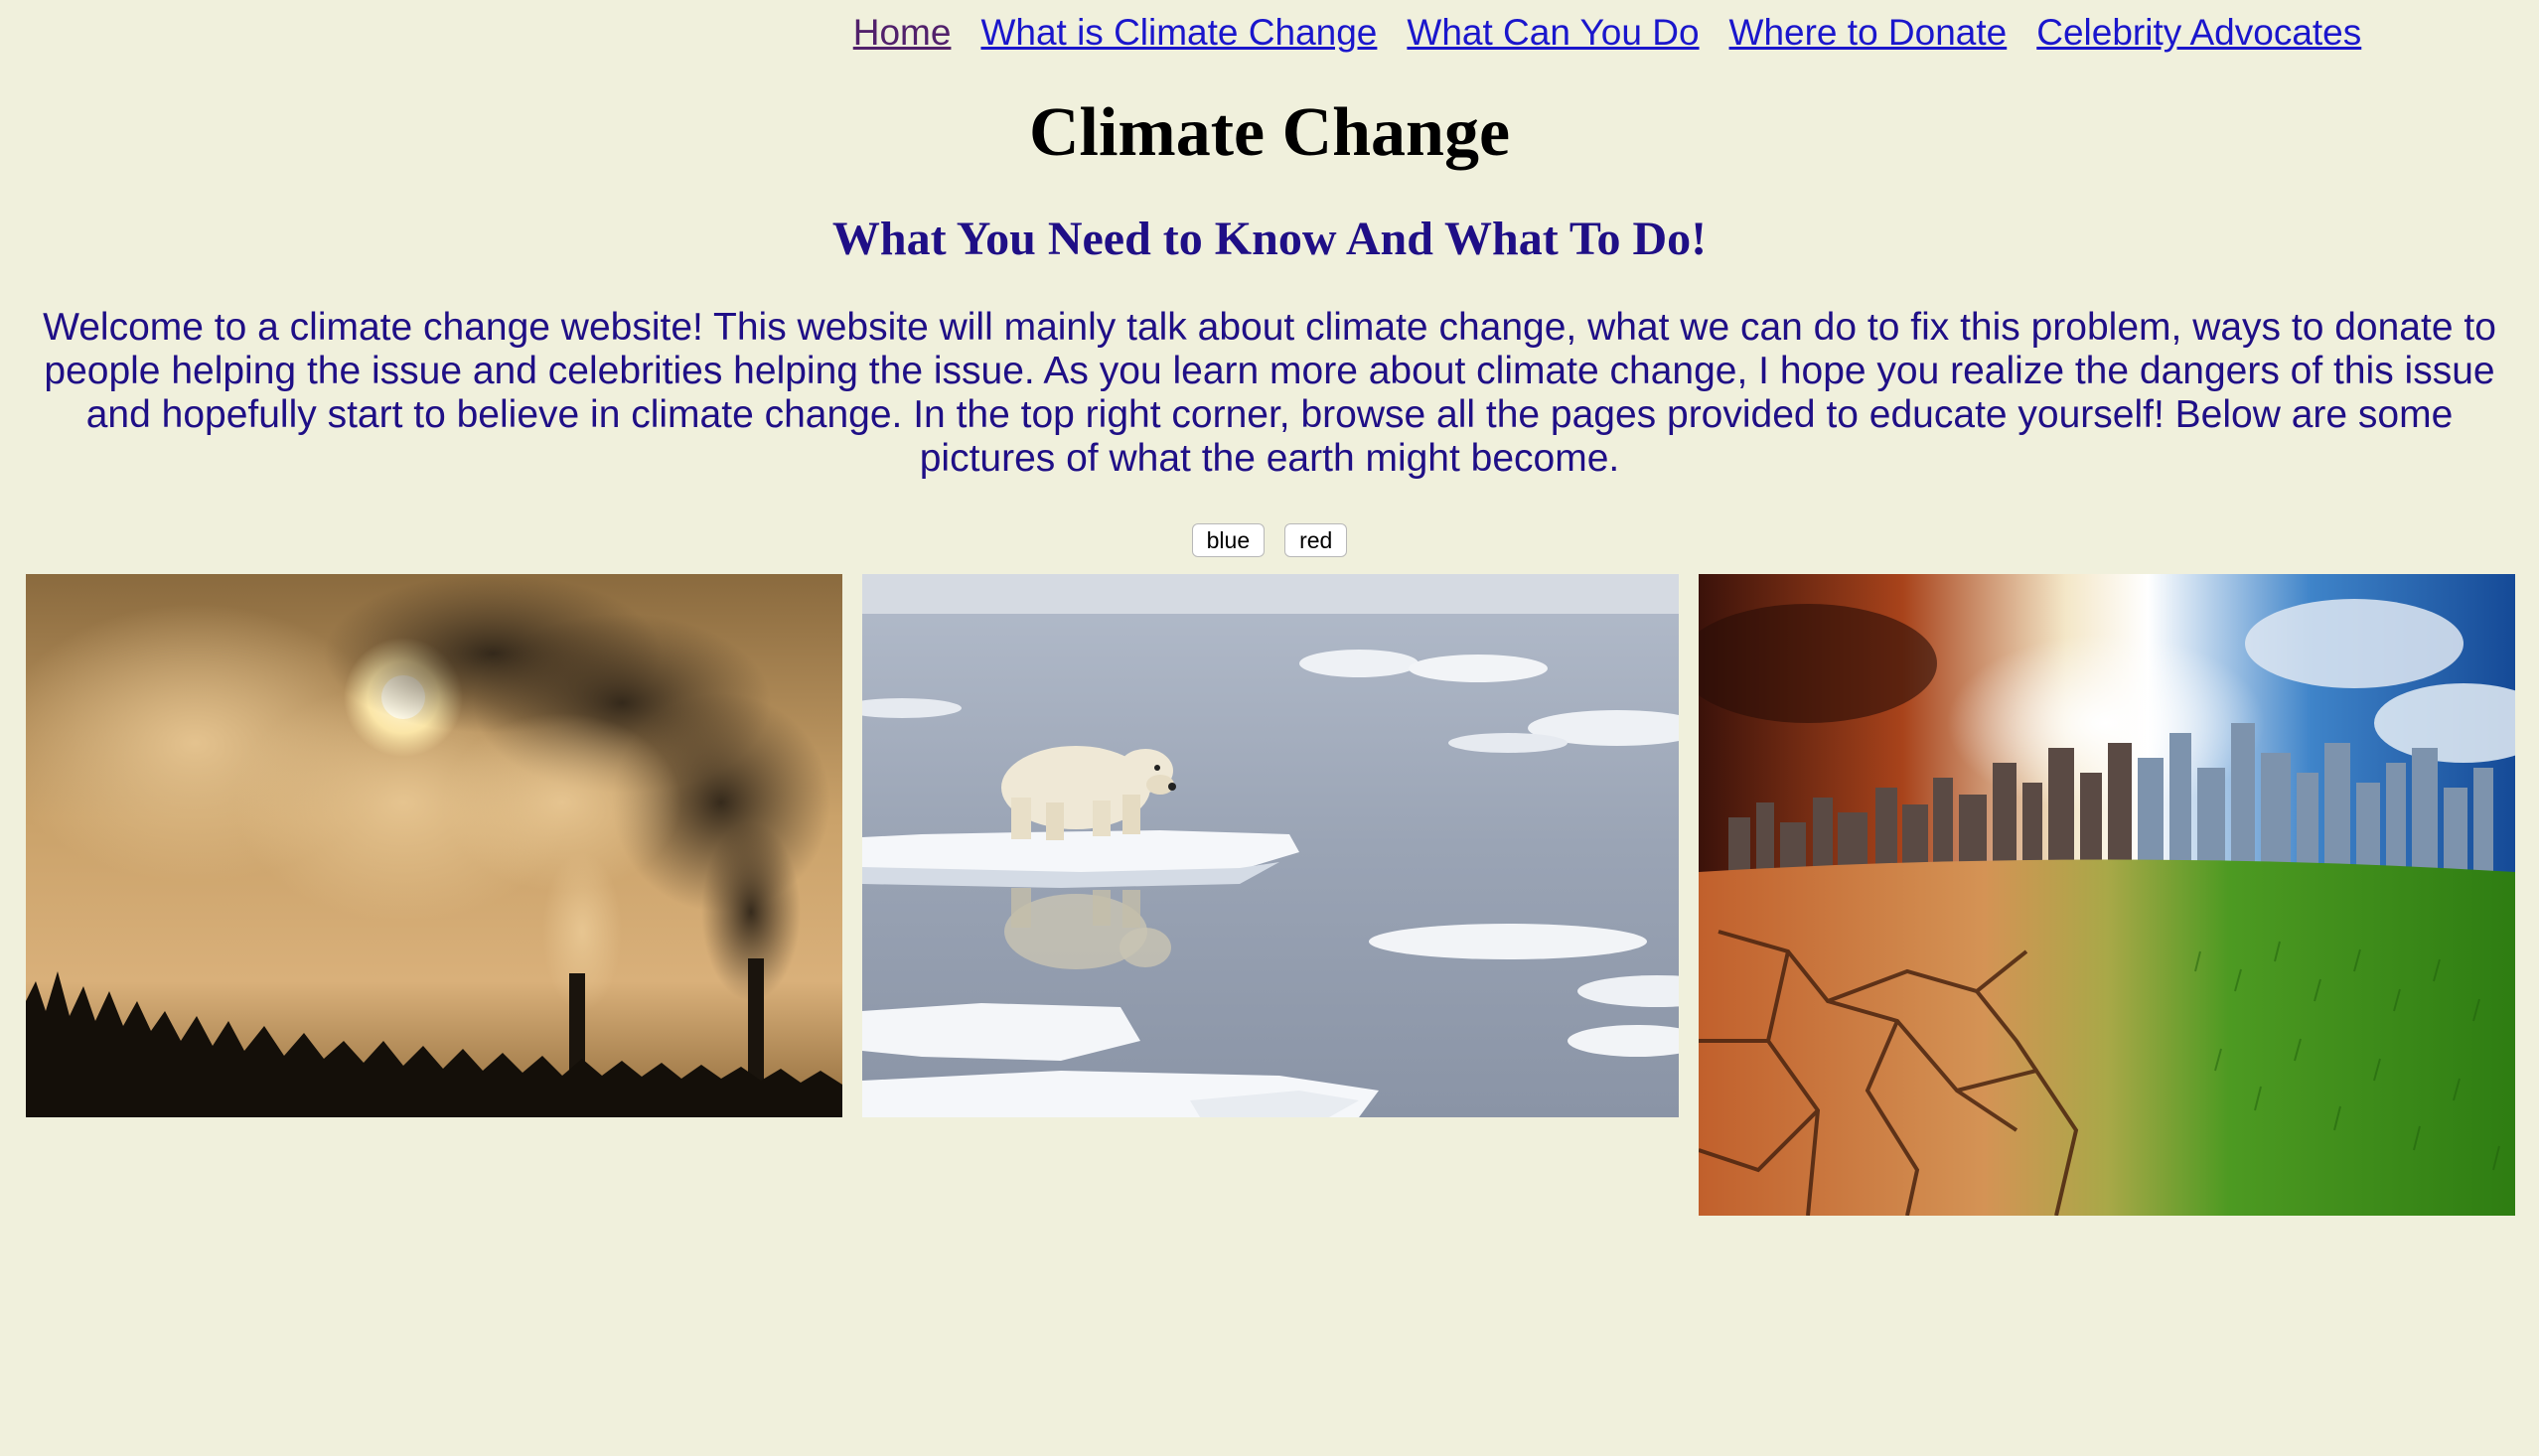 This screenshot has width=2539, height=1456. I want to click on page-subtitle: What You Need to Know And What To Do!, so click(1269, 239).